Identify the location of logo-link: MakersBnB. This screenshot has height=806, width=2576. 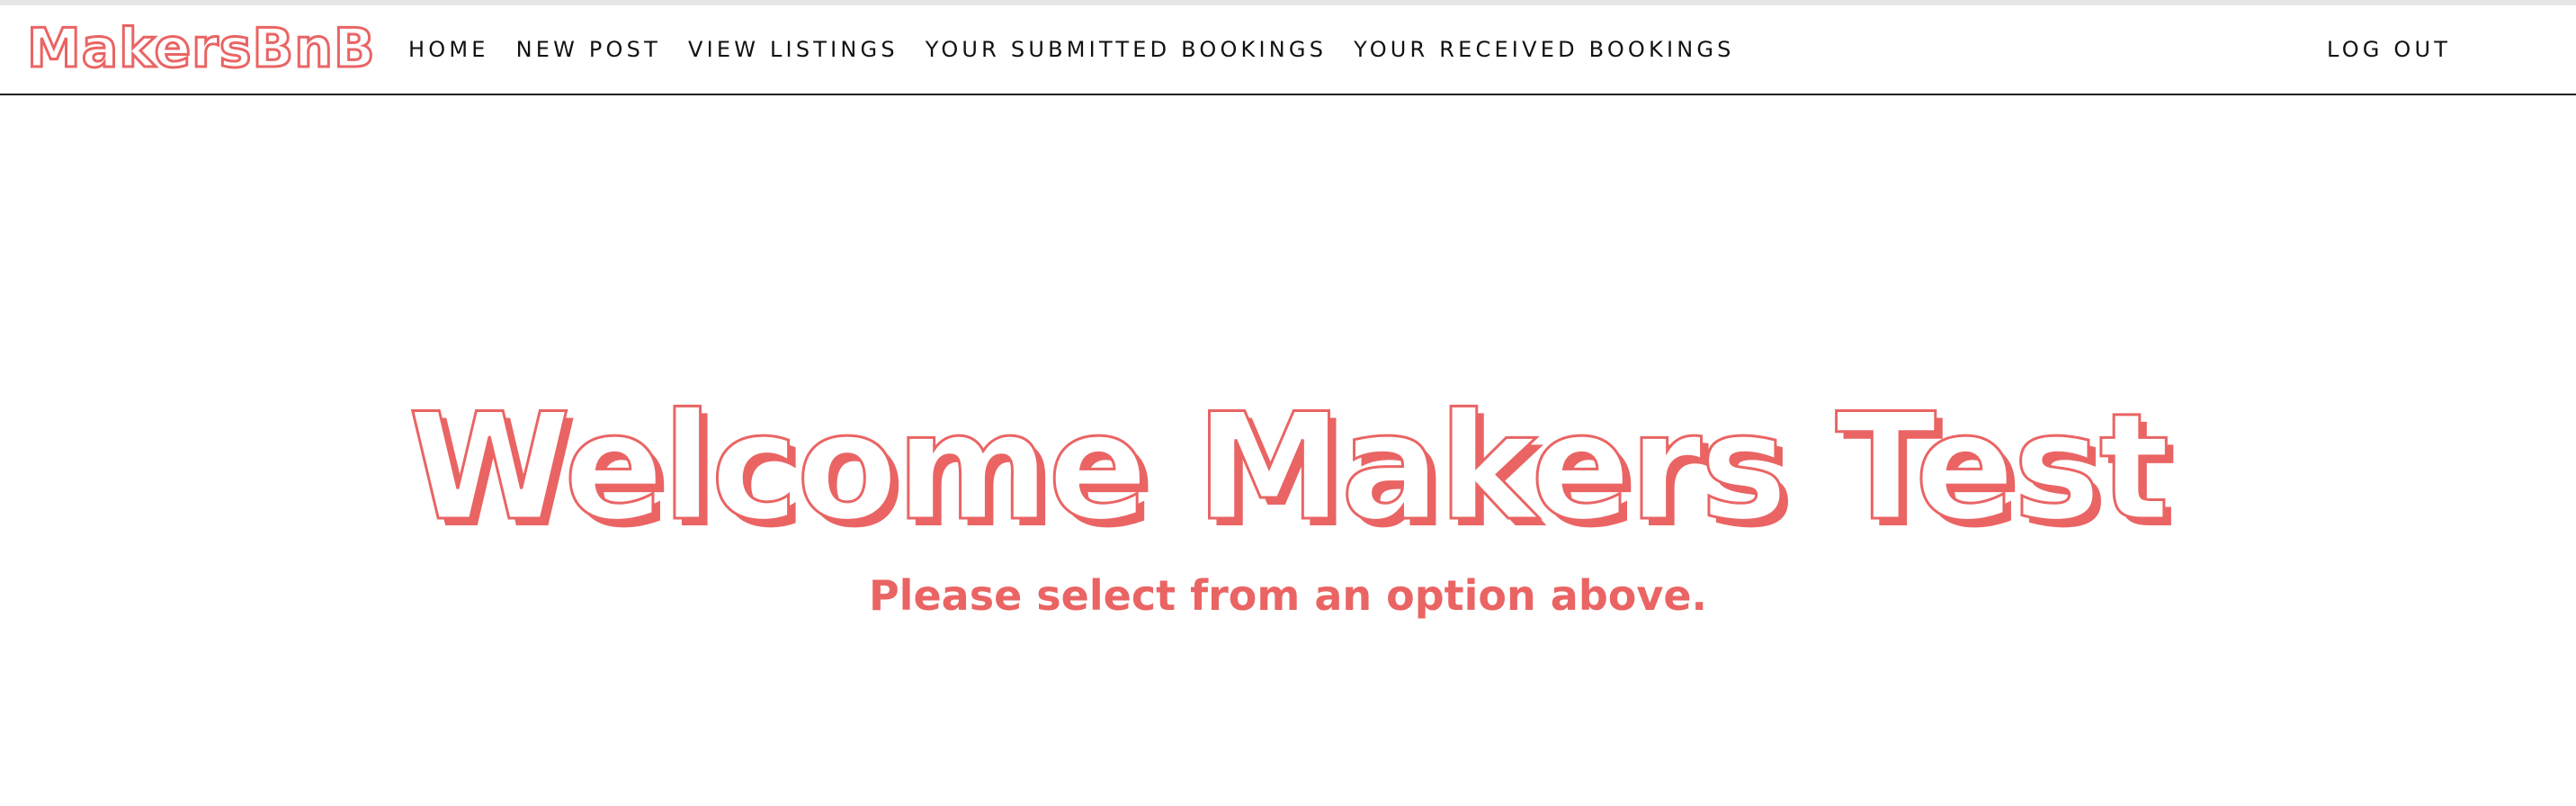
(201, 49).